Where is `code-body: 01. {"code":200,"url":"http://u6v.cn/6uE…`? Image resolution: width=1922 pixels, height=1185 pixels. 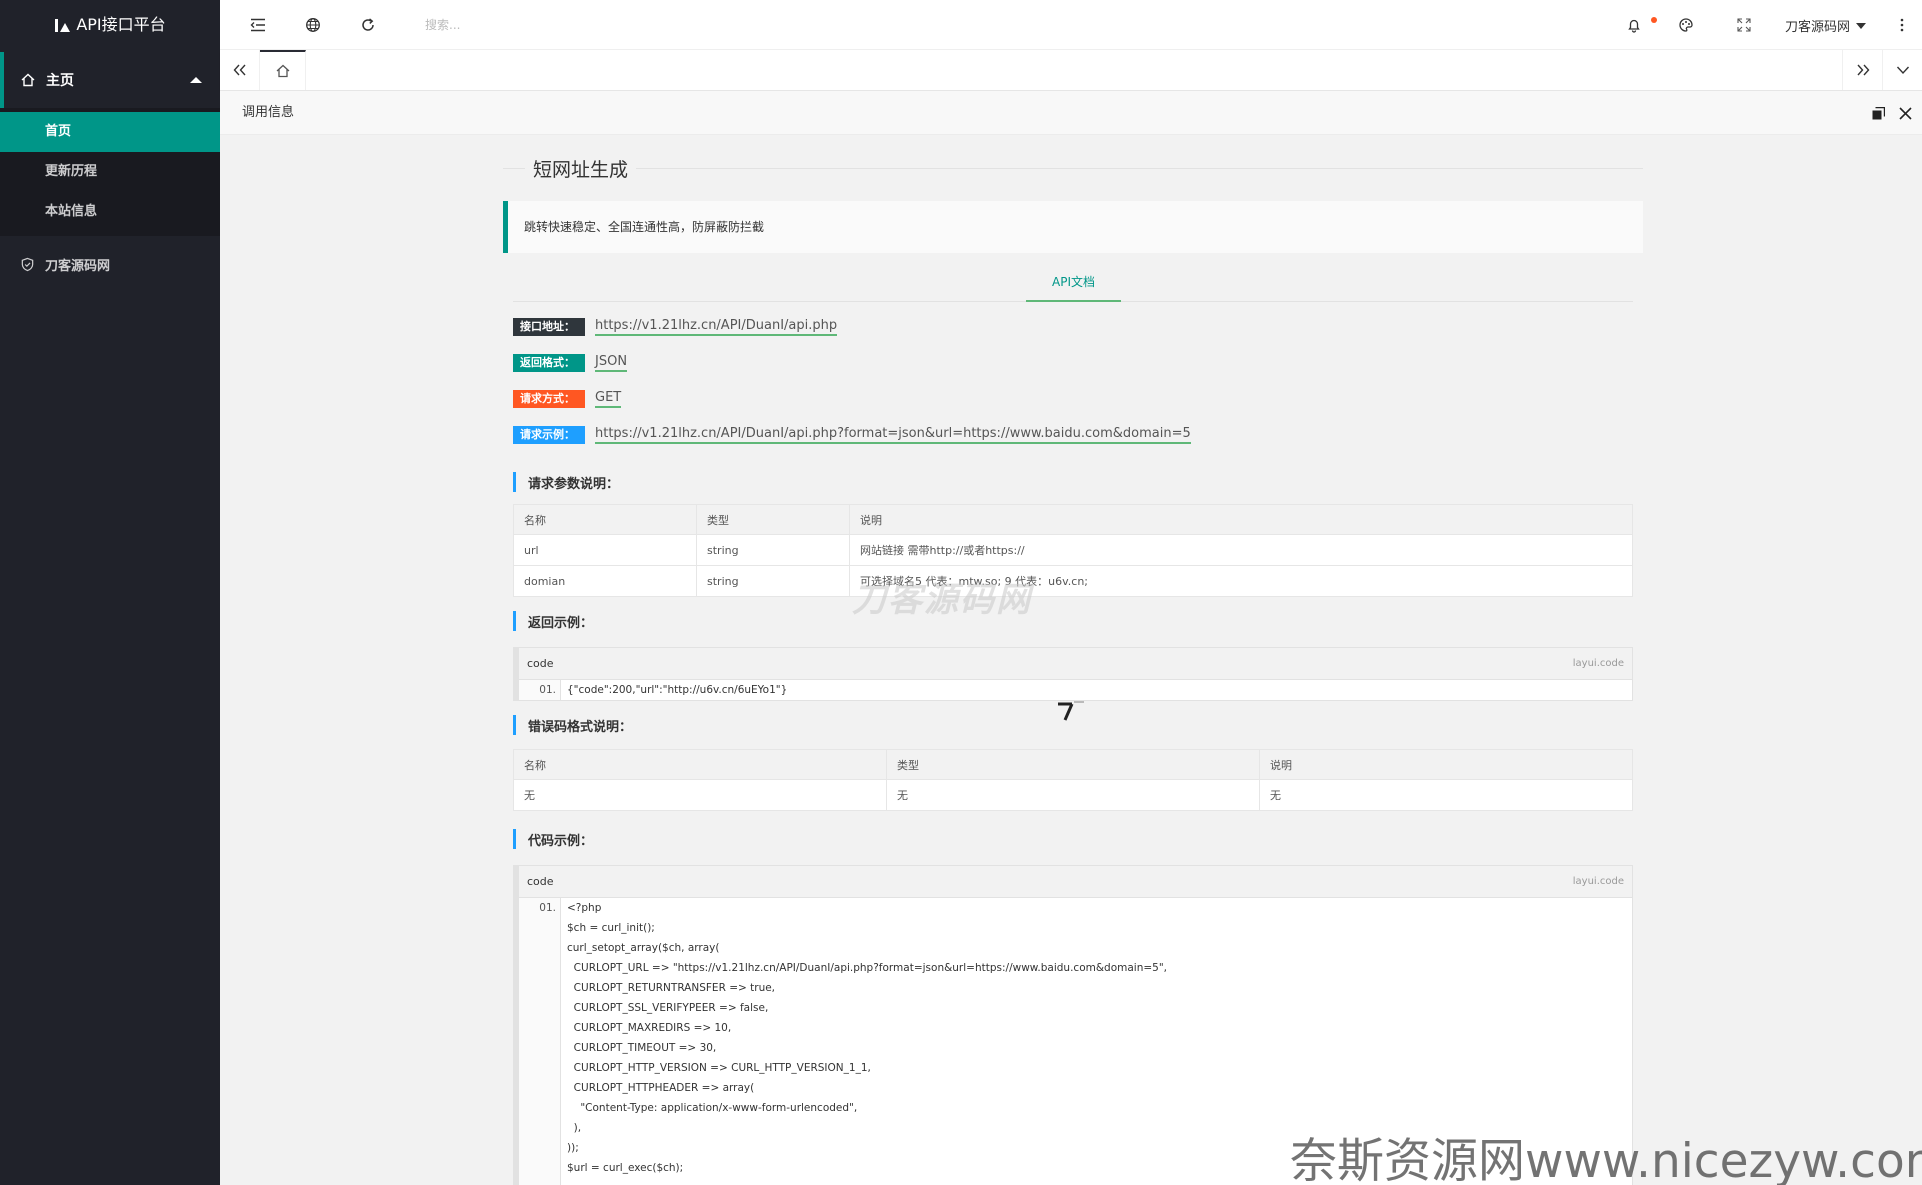 code-body: 01. {"code":200,"url":"http://u6v.cn/6uE… is located at coordinates (1075, 690).